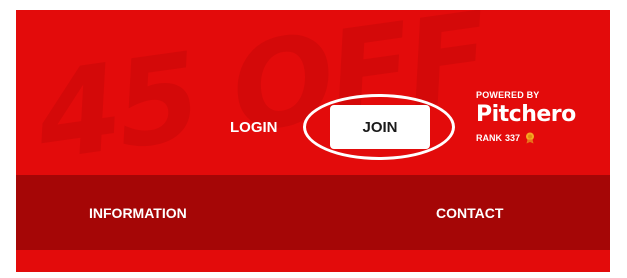 Image resolution: width=627 pixels, height=278 pixels. Describe the element at coordinates (254, 127) in the screenshot. I see `login-link: LOGIN` at that location.